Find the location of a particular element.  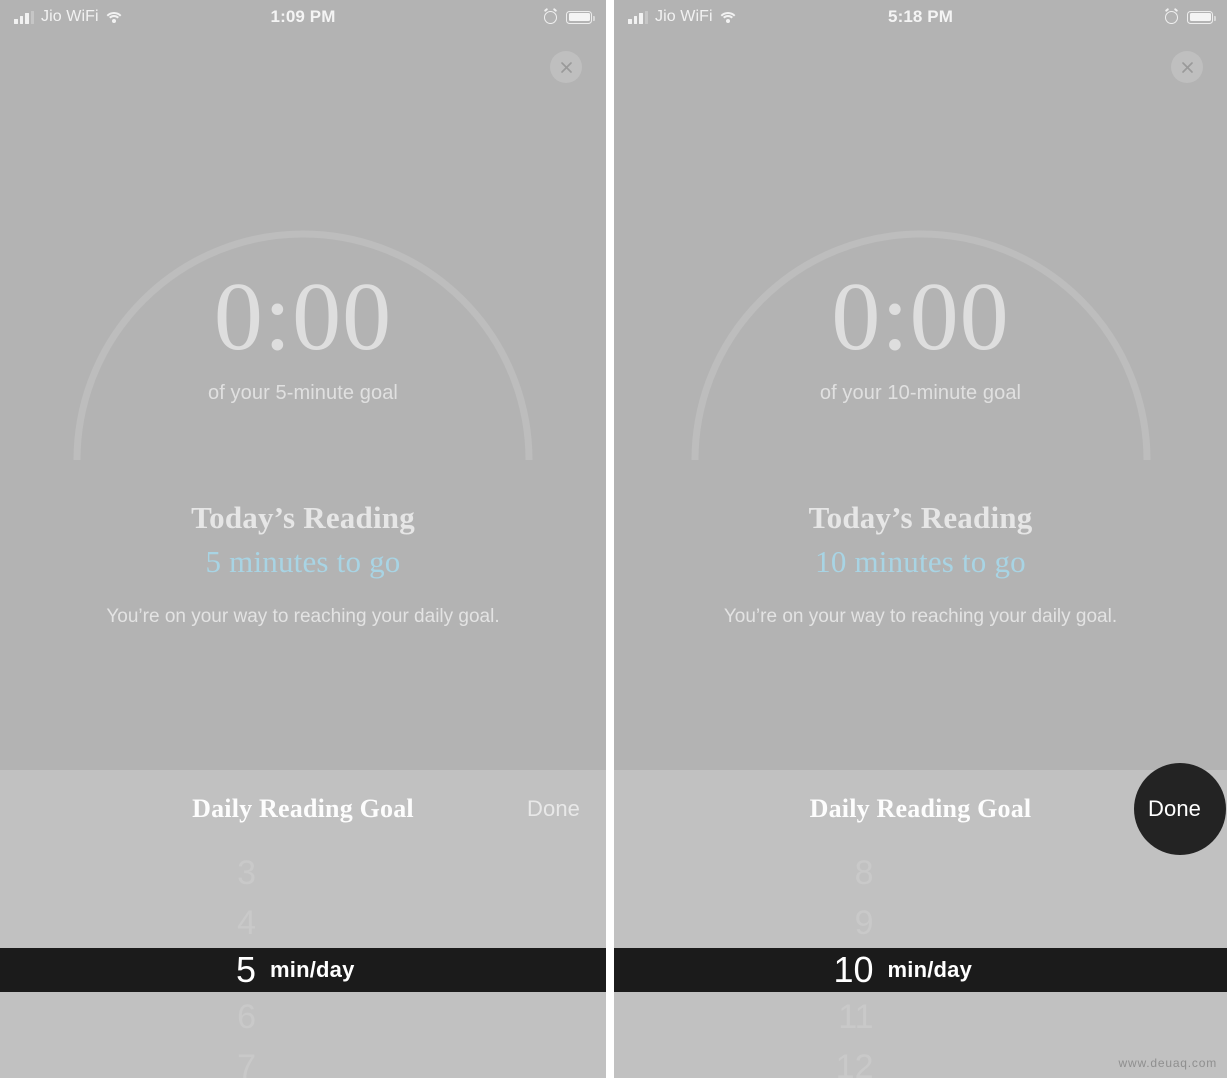

timer-block: 0:00 of your 5-minute goal is located at coordinates (303, 336).